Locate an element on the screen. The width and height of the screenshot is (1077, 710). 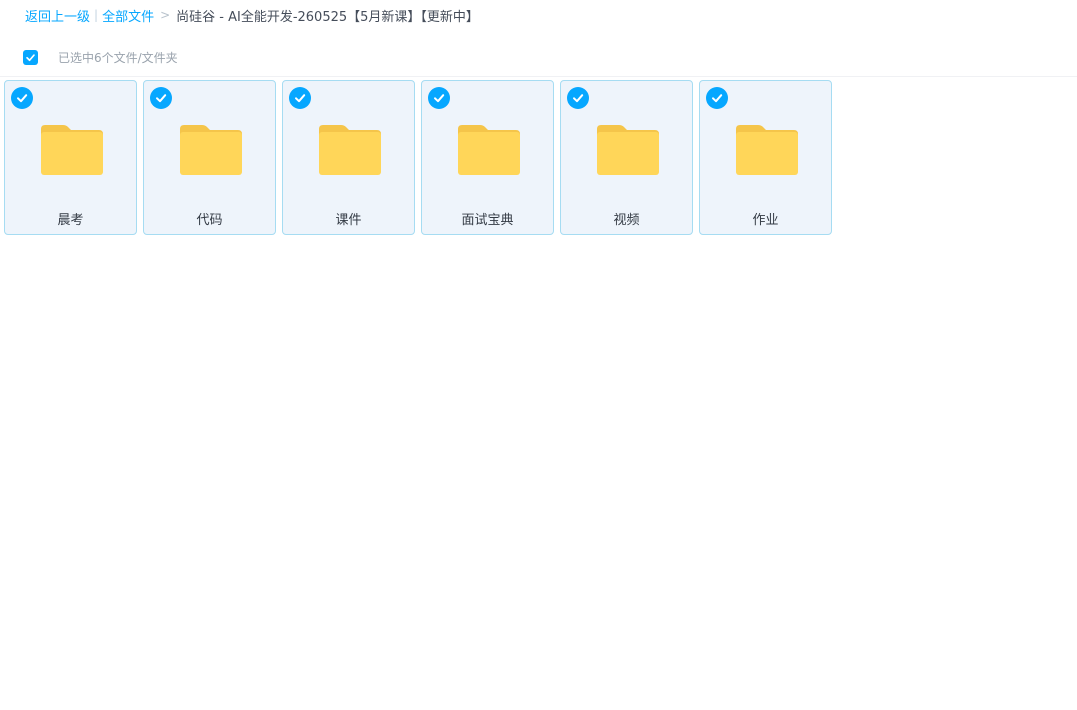
folder-card: 晨考 is located at coordinates (70, 157).